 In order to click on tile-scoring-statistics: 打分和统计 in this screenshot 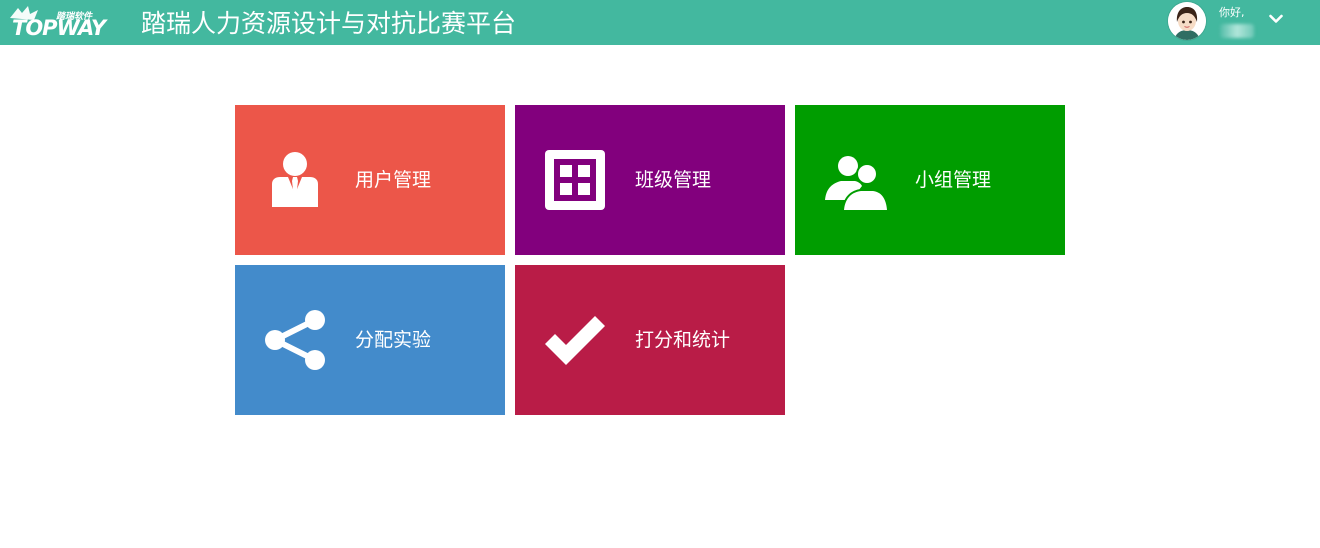, I will do `click(650, 340)`.